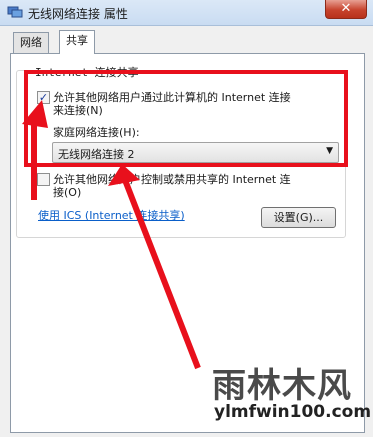 This screenshot has height=437, width=373. What do you see at coordinates (67, 192) in the screenshot?
I see `allow-control-label-line2: 接(O)` at bounding box center [67, 192].